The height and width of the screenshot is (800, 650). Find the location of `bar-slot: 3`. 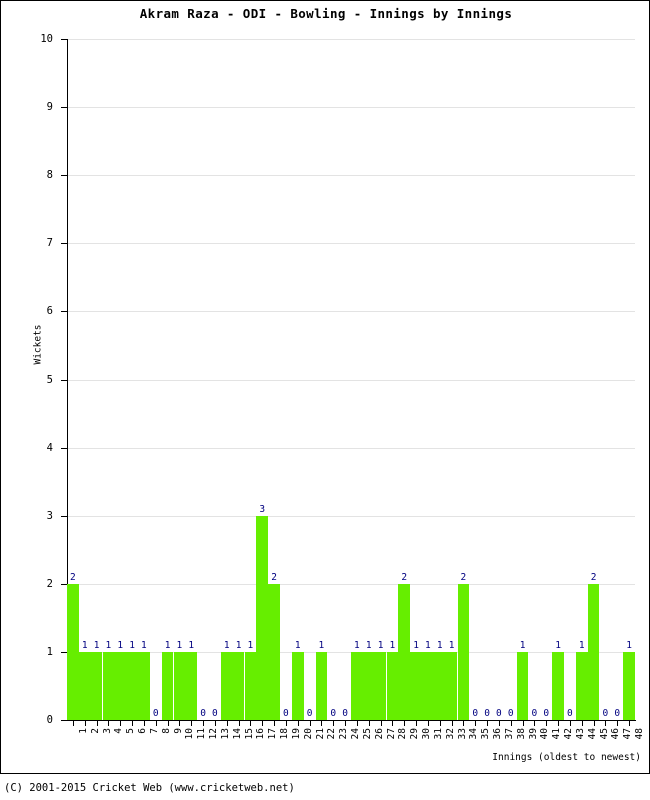

bar-slot: 3 is located at coordinates (262, 379).